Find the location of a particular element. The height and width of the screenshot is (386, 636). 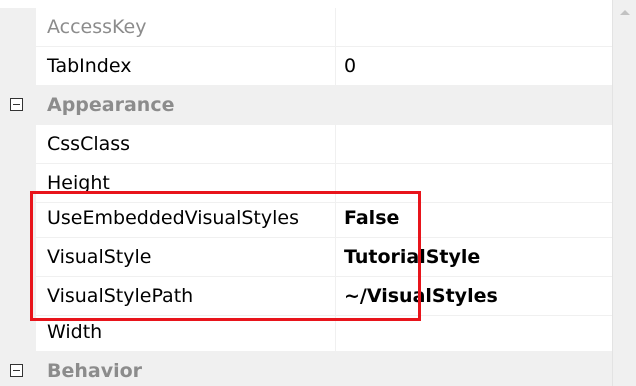

property-name: TabIndex is located at coordinates (186, 66).